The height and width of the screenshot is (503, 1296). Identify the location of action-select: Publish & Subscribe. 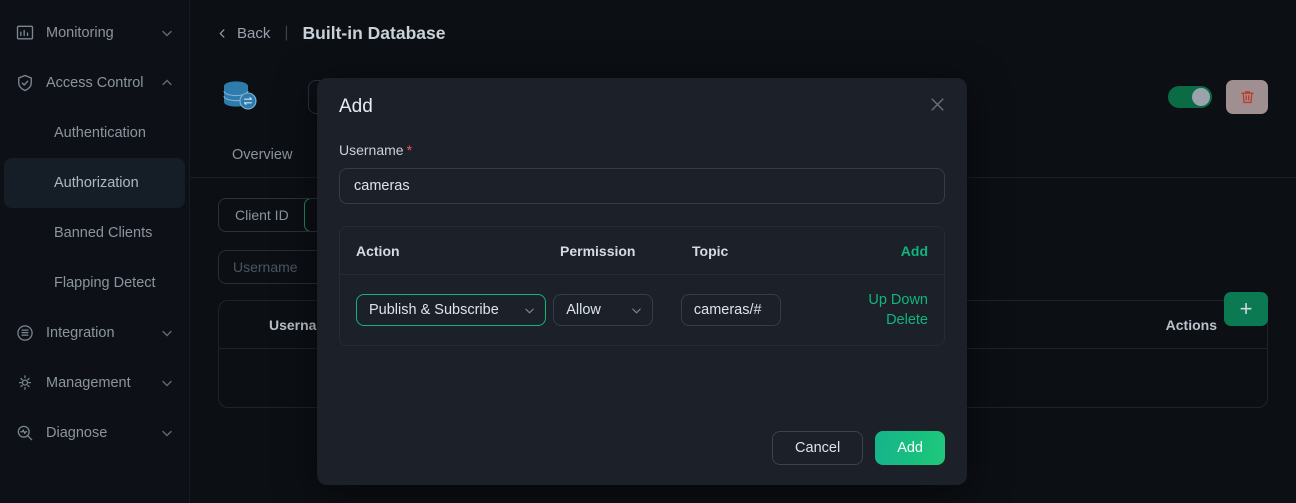
(451, 310).